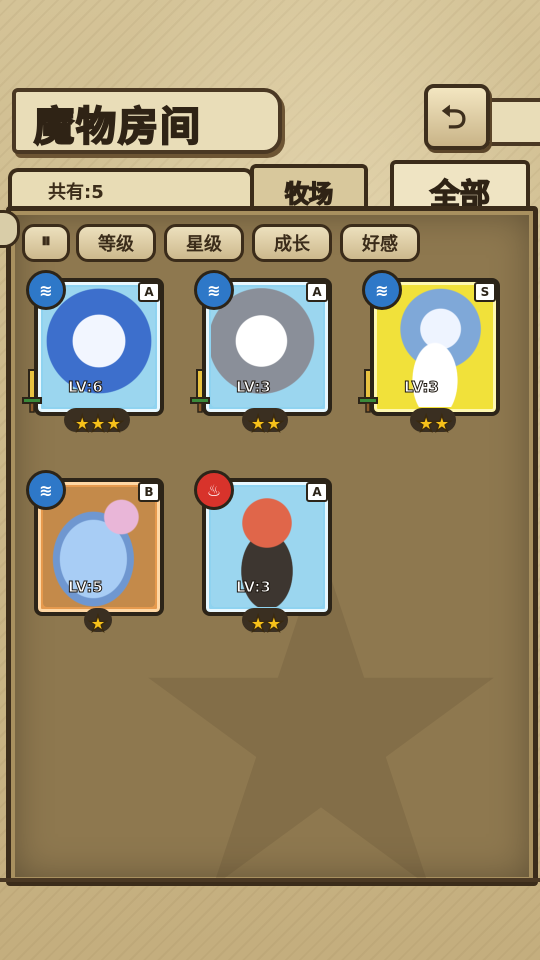  What do you see at coordinates (46, 240) in the screenshot?
I see `pause-icon: ⏸` at bounding box center [46, 240].